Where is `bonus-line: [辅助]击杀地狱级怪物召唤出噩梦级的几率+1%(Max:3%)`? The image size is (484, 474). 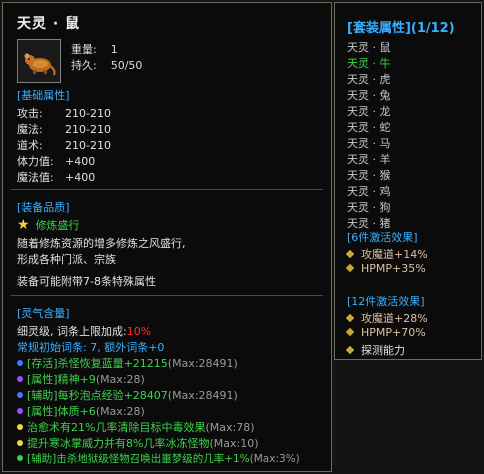
bonus-line: [辅助]击杀地狱级怪物召唤出噩梦级的几率+1%(Max:3%) is located at coordinates (158, 458).